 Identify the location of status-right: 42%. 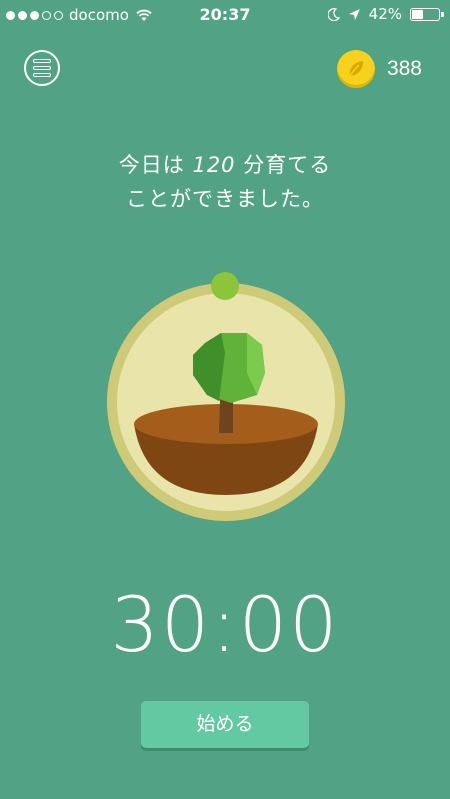
(385, 14).